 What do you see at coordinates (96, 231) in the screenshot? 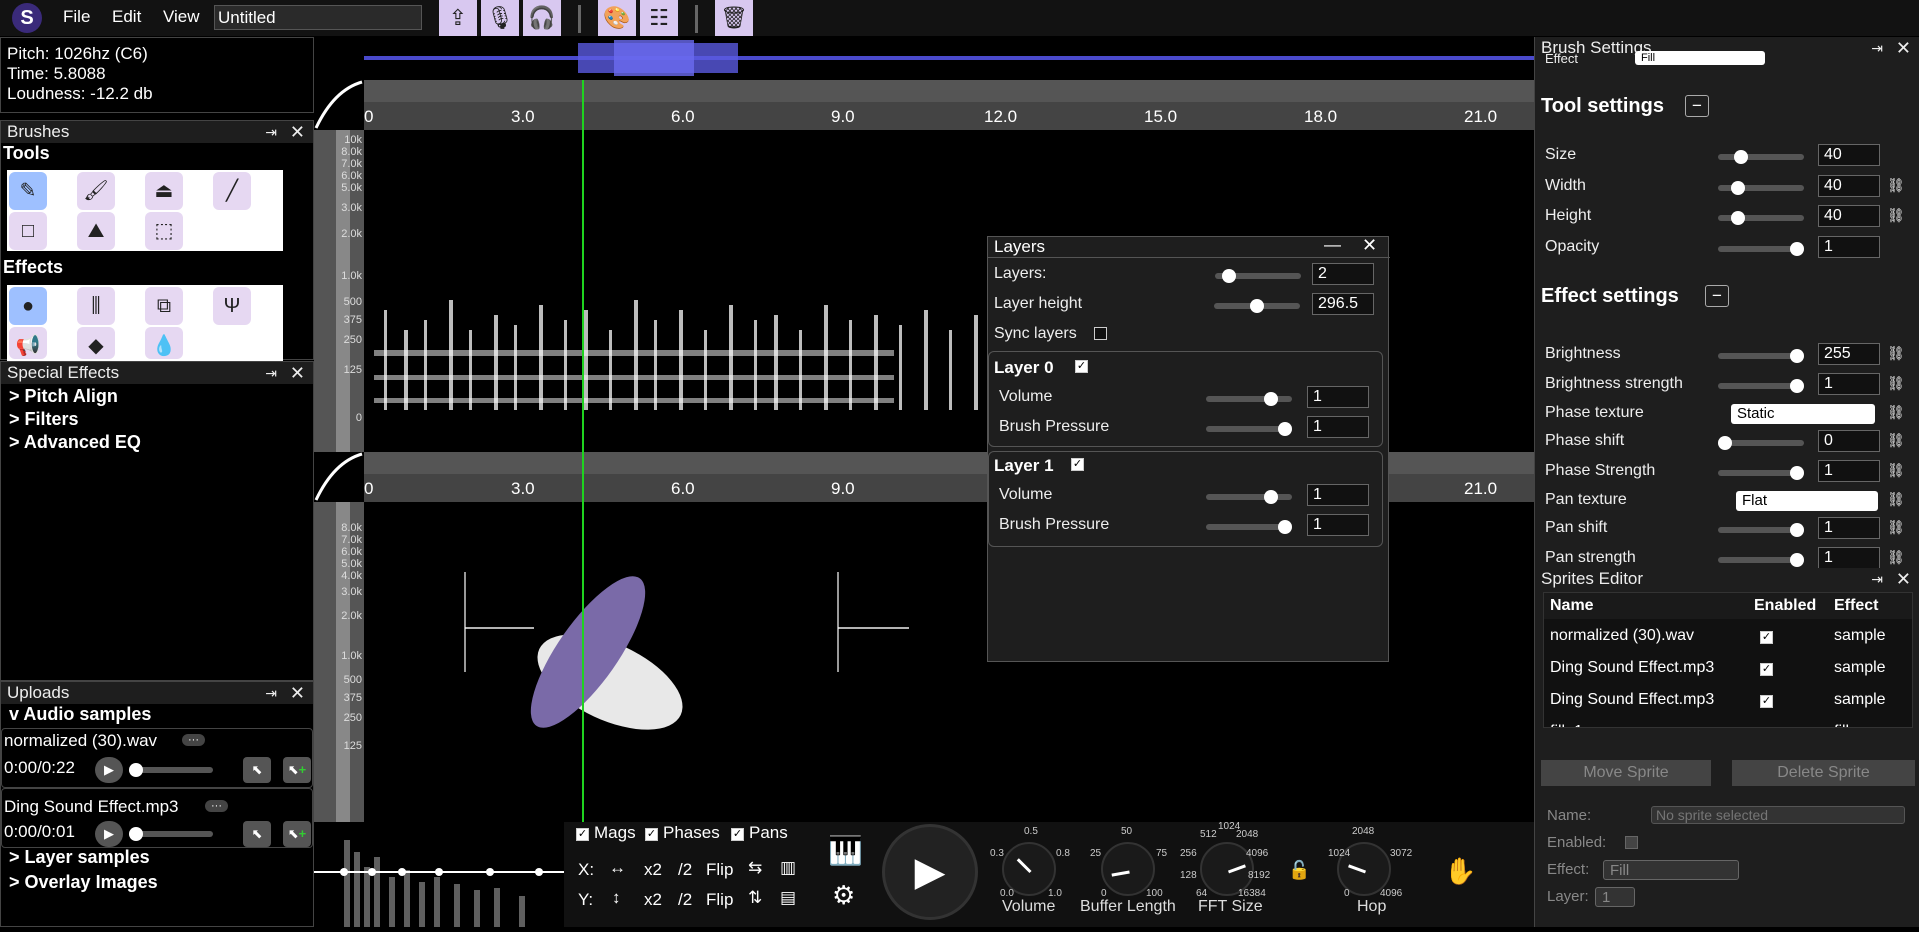
I see `image-icon: ⛰` at bounding box center [96, 231].